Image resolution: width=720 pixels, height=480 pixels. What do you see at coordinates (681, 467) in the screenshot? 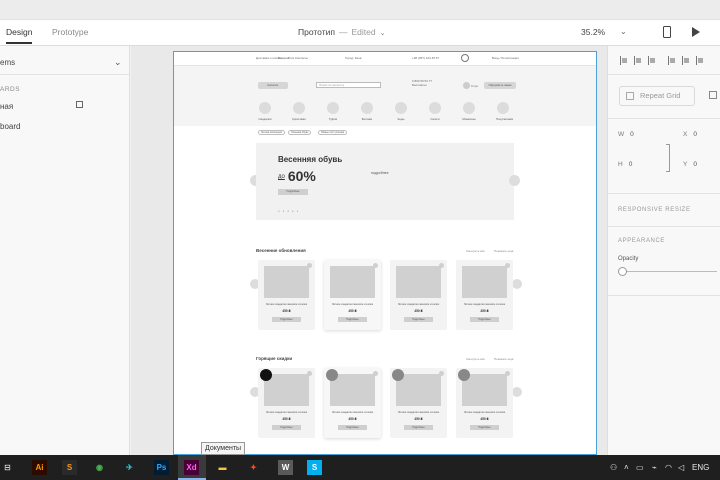
I see `volume-icon: ◁` at bounding box center [681, 467].